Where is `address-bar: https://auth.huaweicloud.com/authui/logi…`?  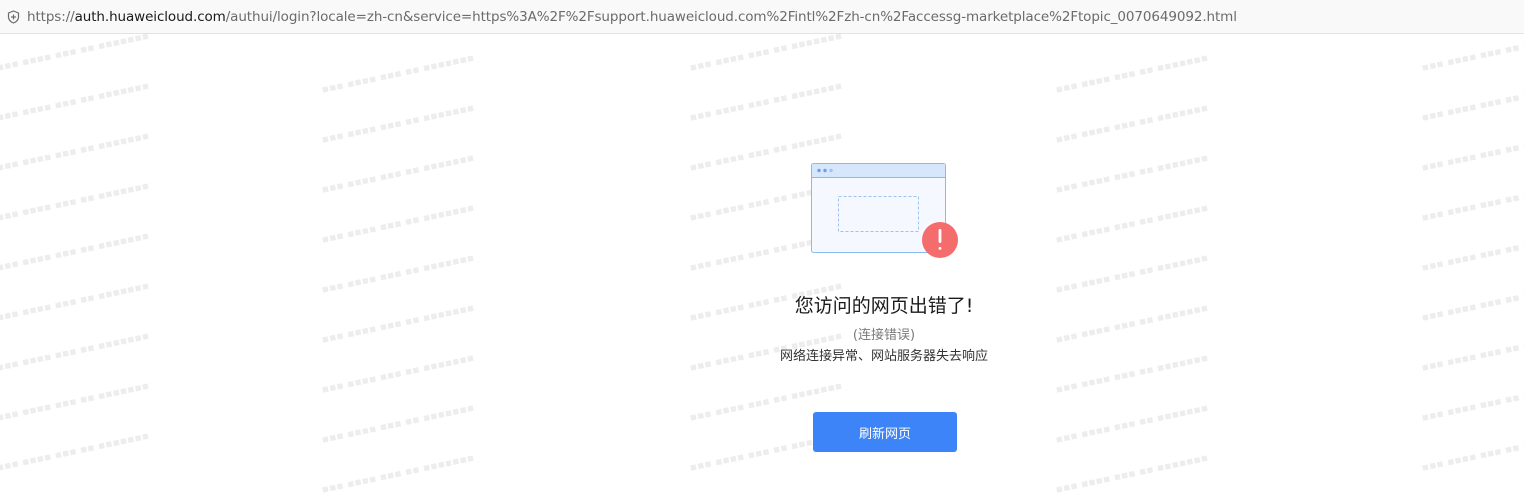
address-bar: https://auth.huaweicloud.com/authui/logi… is located at coordinates (762, 17).